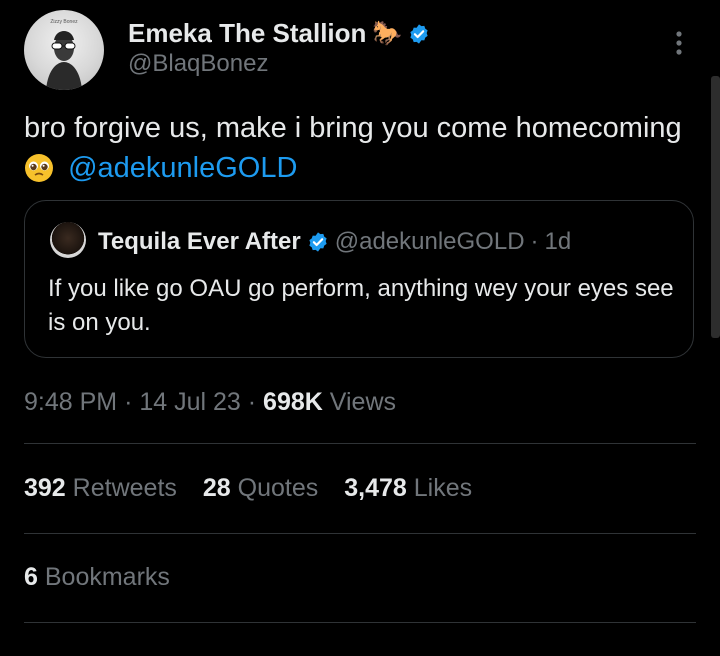 Image resolution: width=720 pixels, height=656 pixels. I want to click on author-avatar: Zizzy Bonez, so click(64, 50).